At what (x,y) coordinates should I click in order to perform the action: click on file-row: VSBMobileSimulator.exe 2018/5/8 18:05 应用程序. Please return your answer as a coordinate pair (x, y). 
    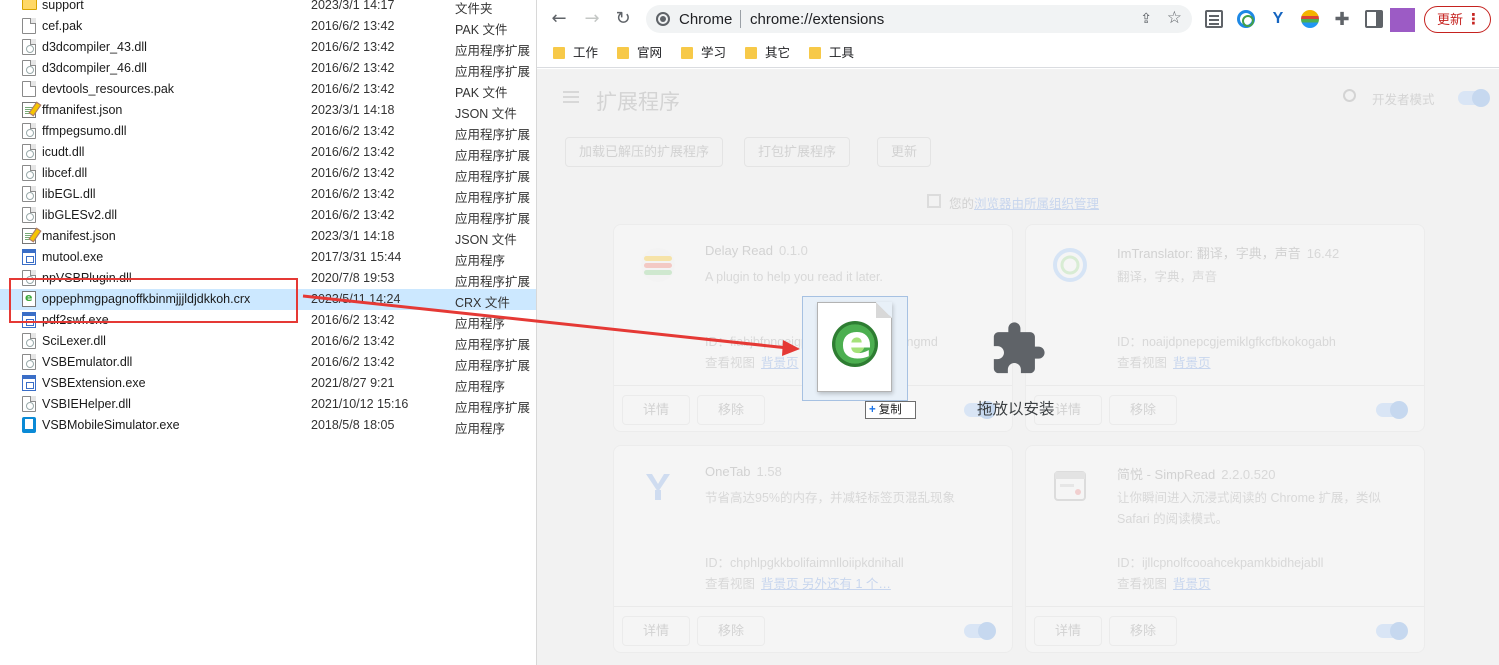
    Looking at the image, I should click on (268, 425).